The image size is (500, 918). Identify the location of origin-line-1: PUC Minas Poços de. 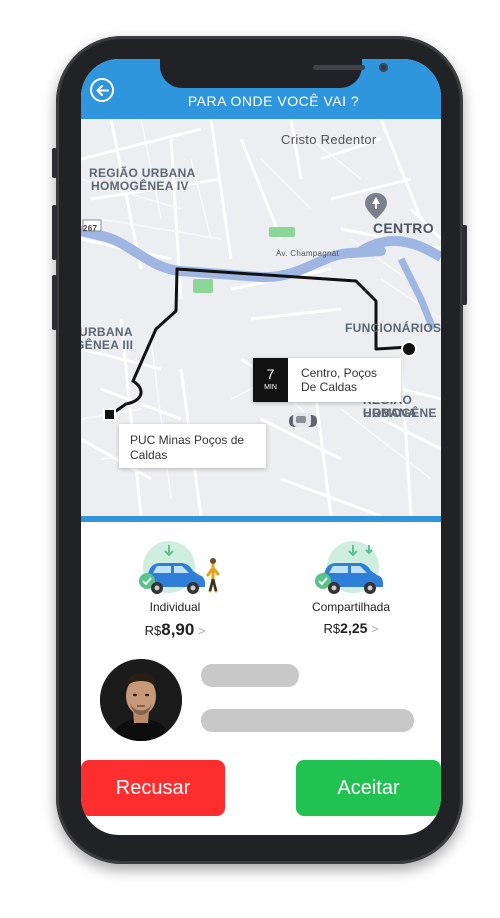
(187, 440).